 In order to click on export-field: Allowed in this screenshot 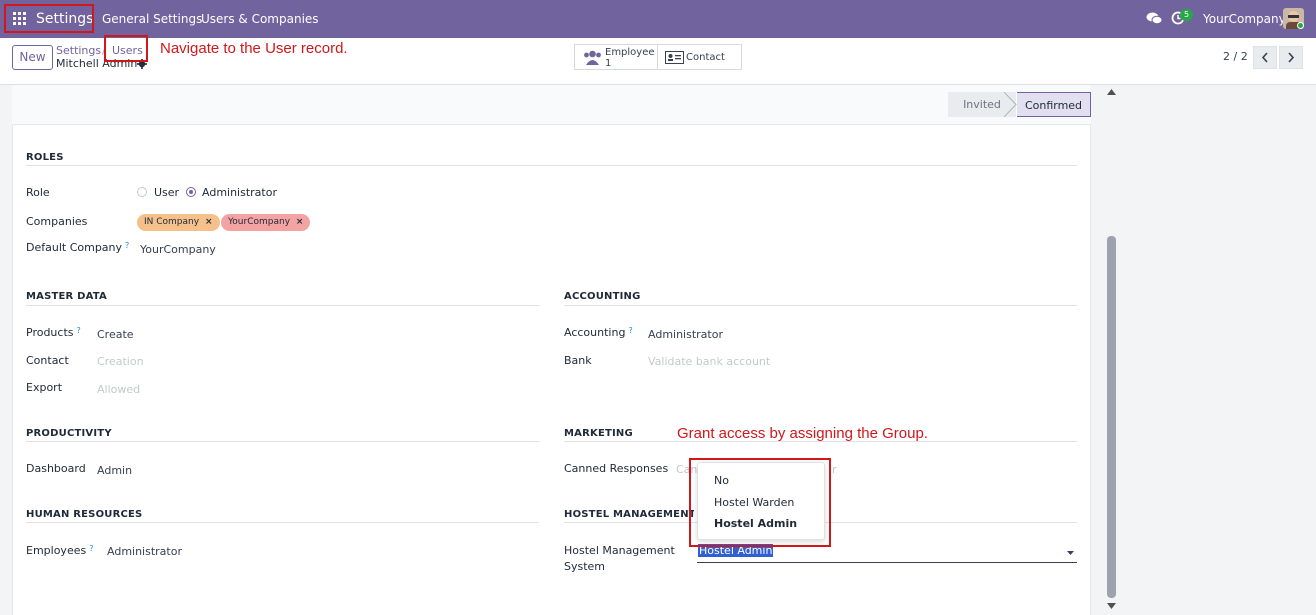, I will do `click(118, 389)`.